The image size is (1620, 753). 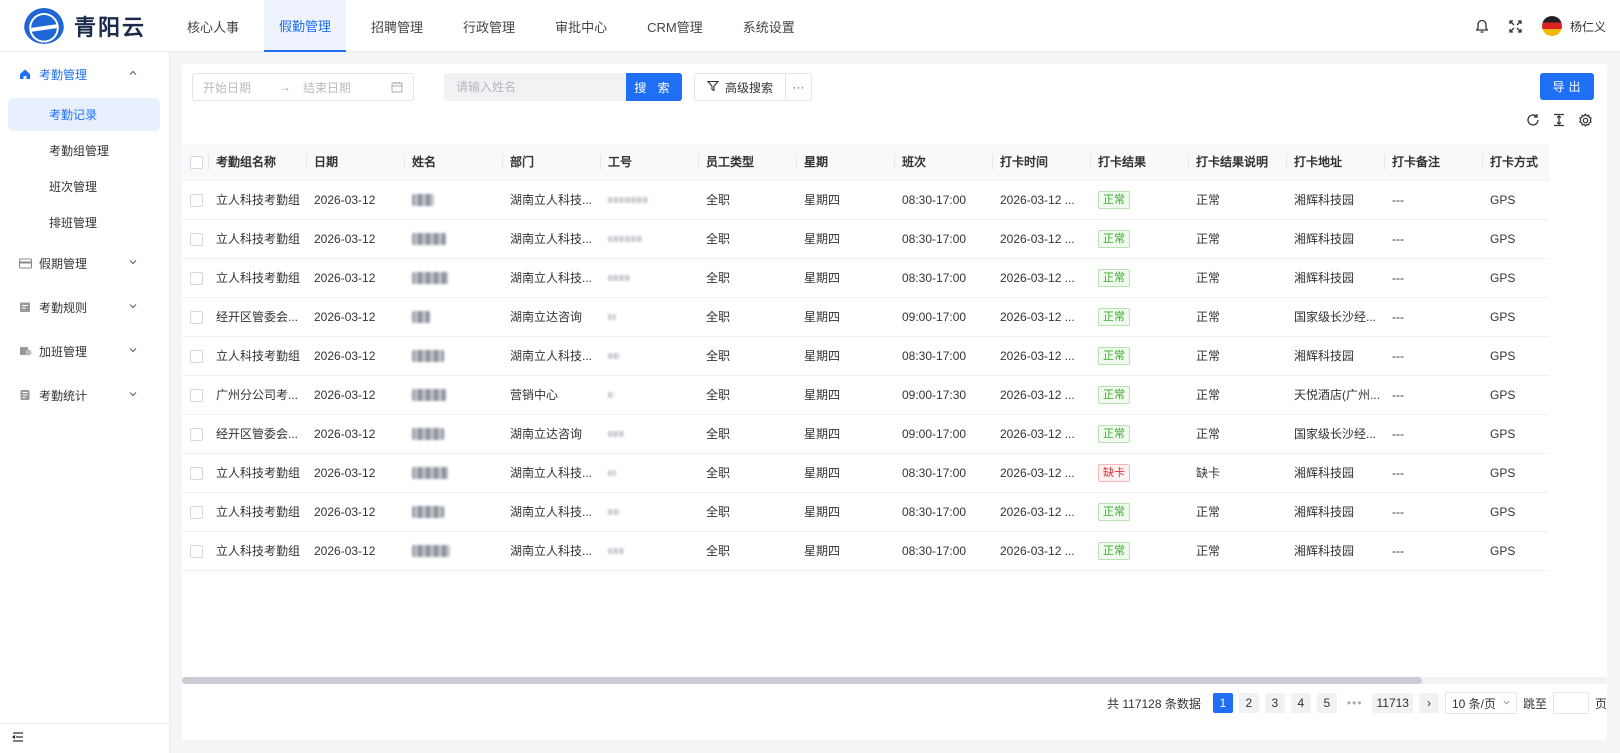 I want to click on nav-item-attendance: 假勤管理, so click(x=305, y=26).